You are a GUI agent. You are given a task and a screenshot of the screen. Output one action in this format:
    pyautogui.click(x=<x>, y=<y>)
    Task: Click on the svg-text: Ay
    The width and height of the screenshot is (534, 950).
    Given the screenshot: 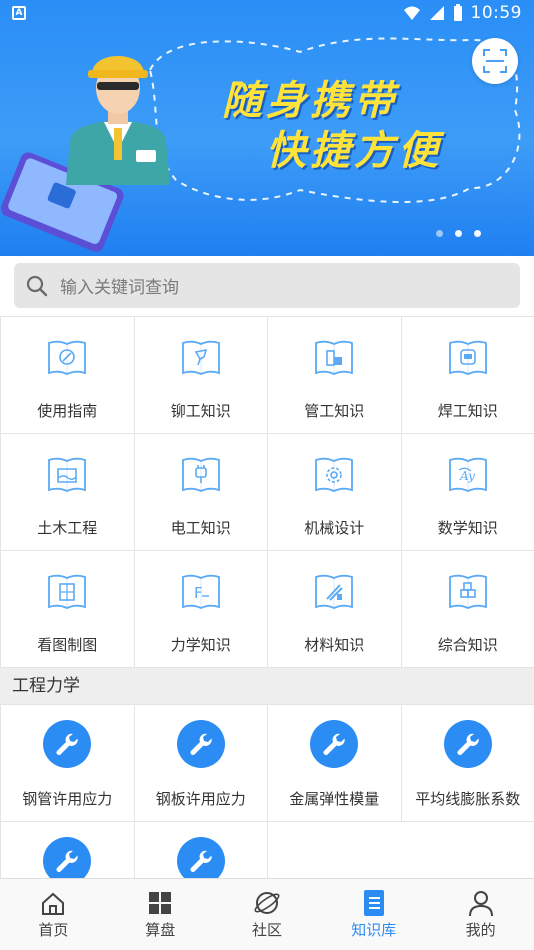 What is the action you would take?
    pyautogui.click(x=467, y=476)
    